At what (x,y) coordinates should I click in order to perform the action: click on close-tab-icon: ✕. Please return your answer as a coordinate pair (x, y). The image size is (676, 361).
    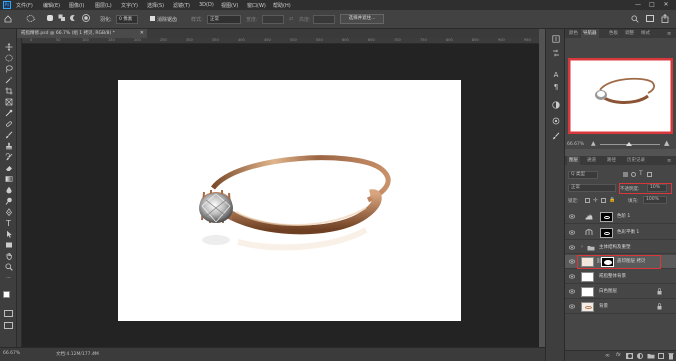
    Looking at the image, I should click on (142, 33).